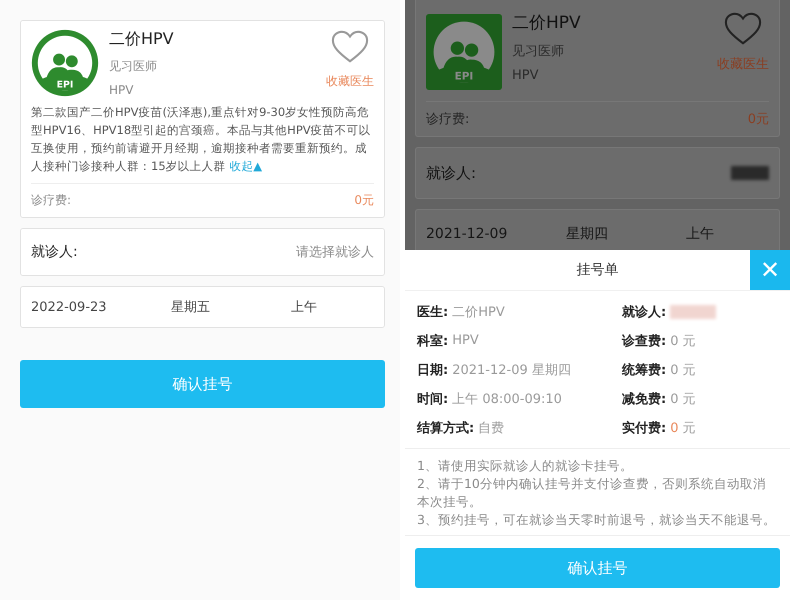  I want to click on field-value: 上午 08:00-09:10, so click(507, 399).